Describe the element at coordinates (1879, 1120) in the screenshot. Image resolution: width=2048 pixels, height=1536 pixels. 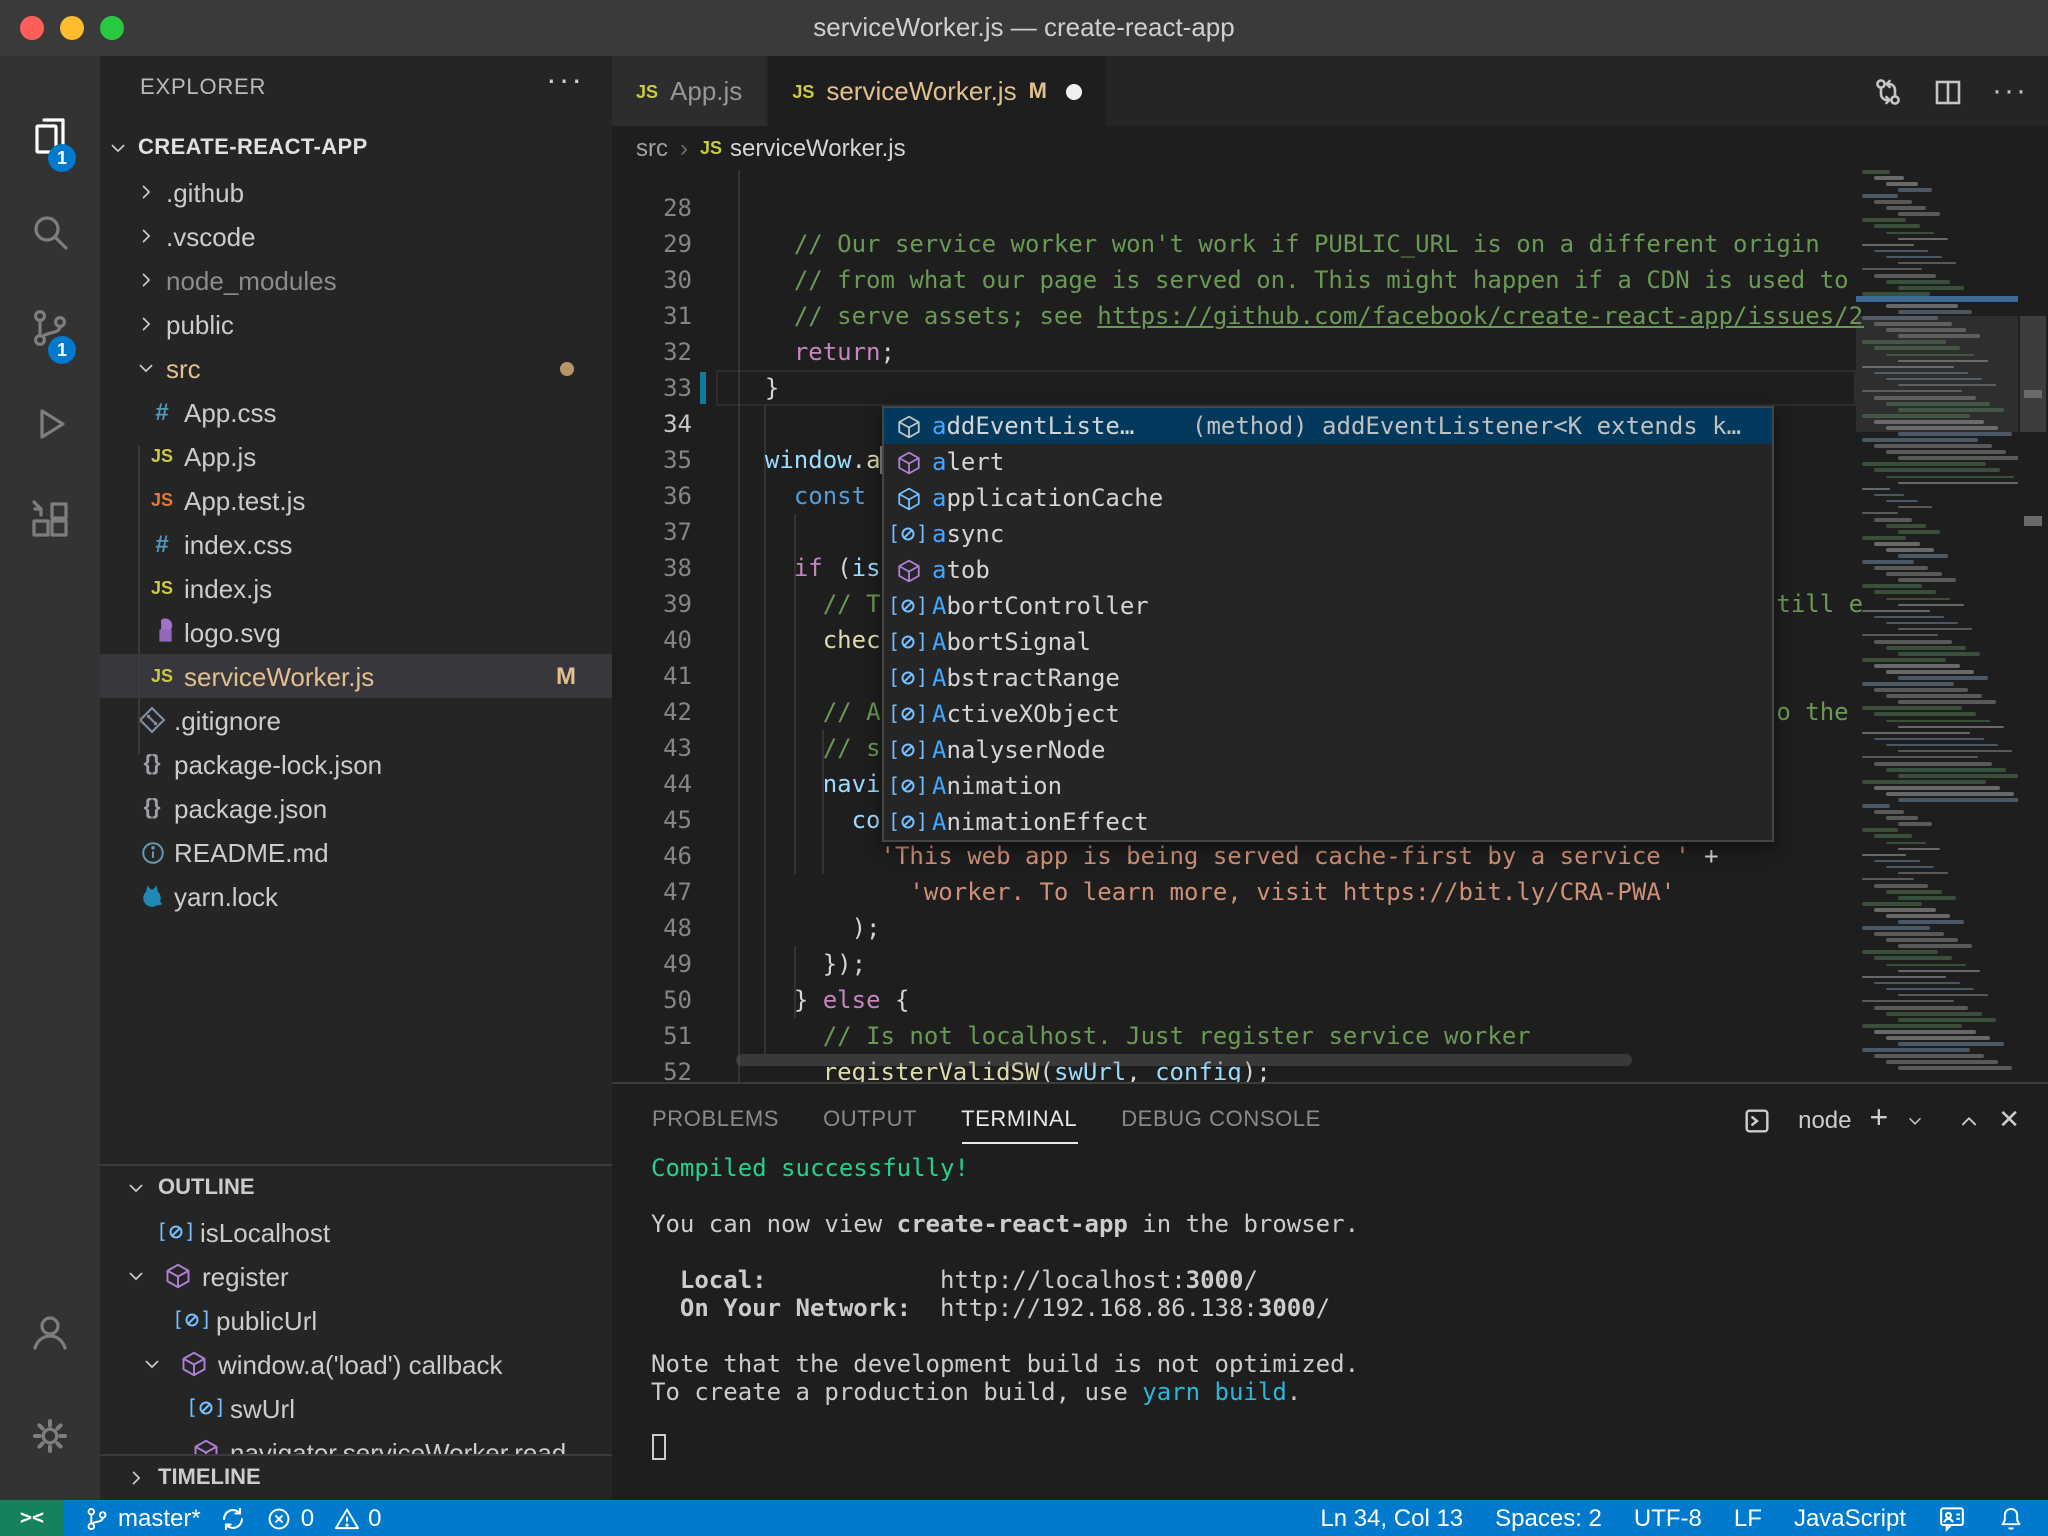
I see `new-terminal-icon: +` at that location.